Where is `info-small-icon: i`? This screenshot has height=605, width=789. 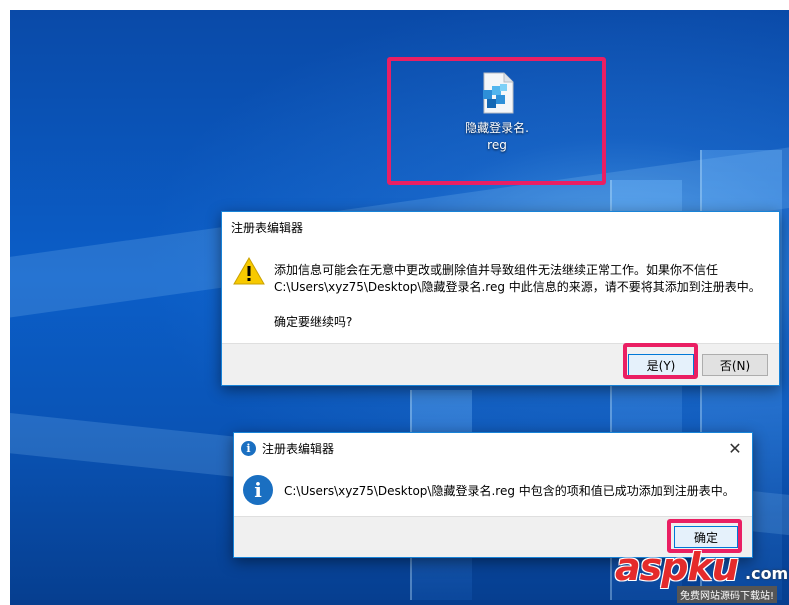 info-small-icon: i is located at coordinates (248, 448).